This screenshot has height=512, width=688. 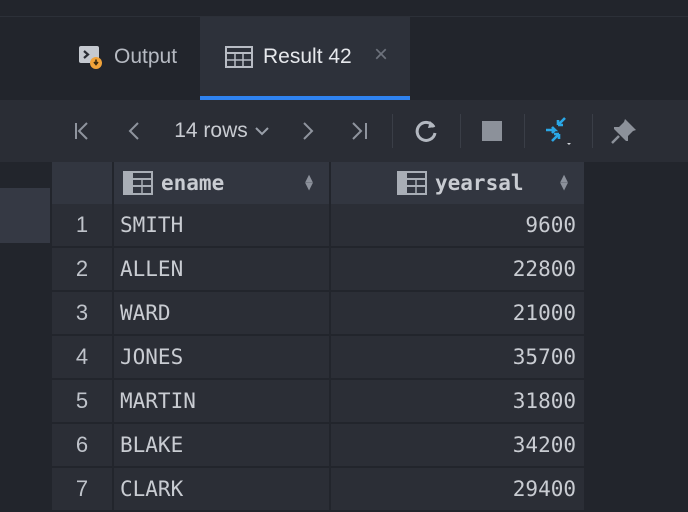 I want to click on cell-yearsal: 29400, so click(x=458, y=490).